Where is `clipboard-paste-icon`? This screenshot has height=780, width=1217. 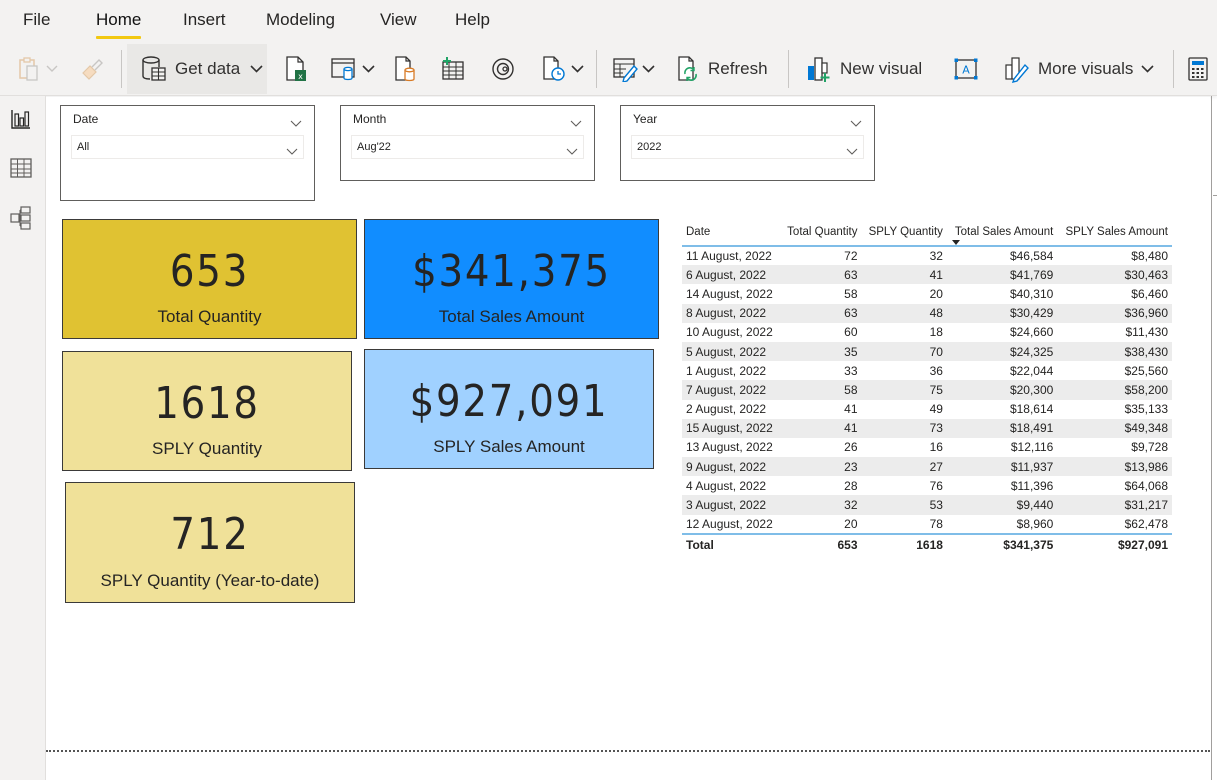
clipboard-paste-icon is located at coordinates (30, 69).